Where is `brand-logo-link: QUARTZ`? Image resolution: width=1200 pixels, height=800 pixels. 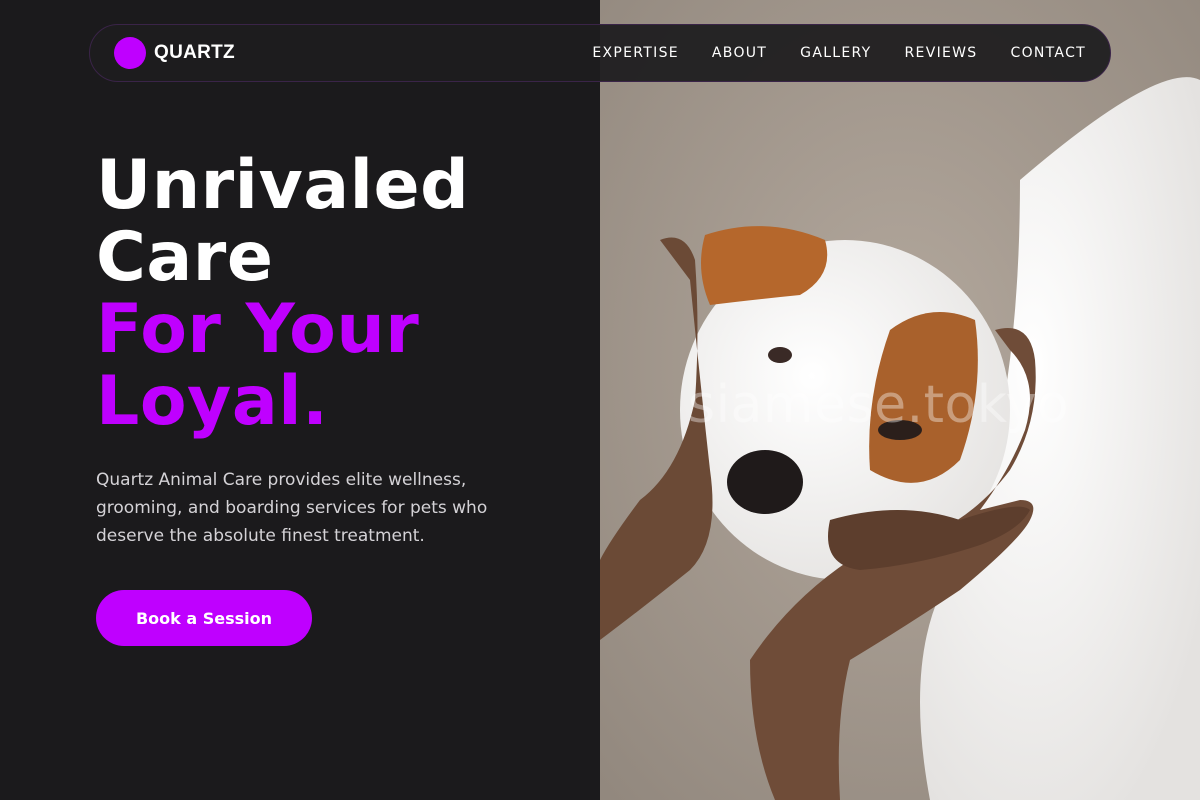
brand-logo-link: QUARTZ is located at coordinates (174, 53).